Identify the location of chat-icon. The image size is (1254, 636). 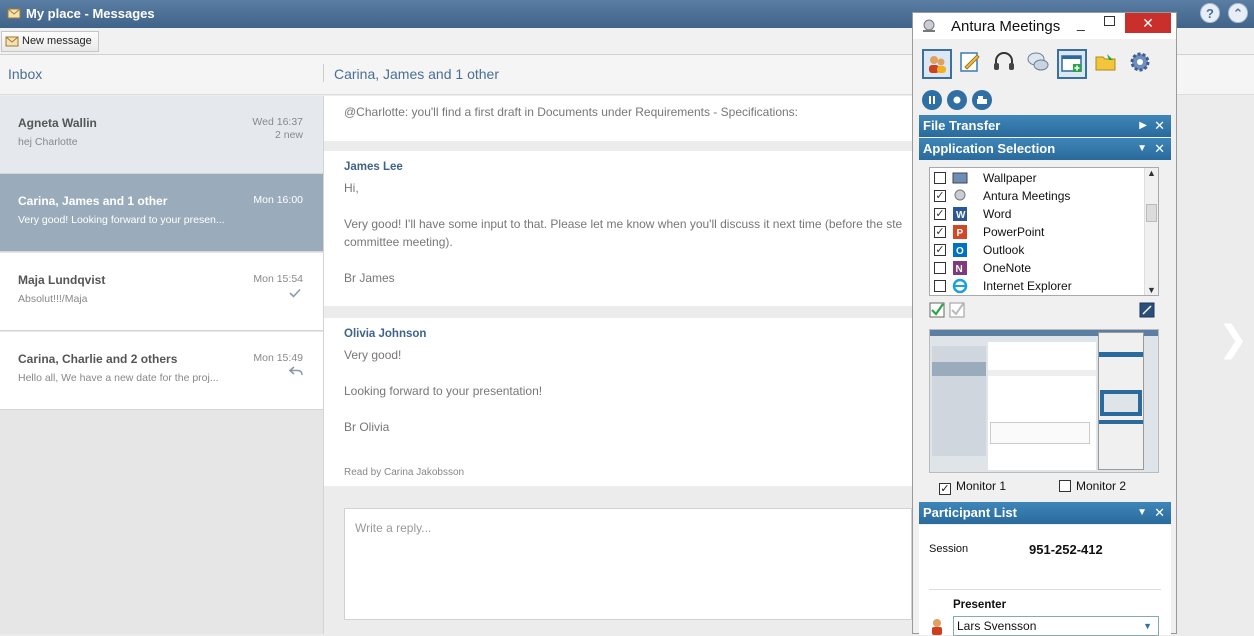
(1038, 61).